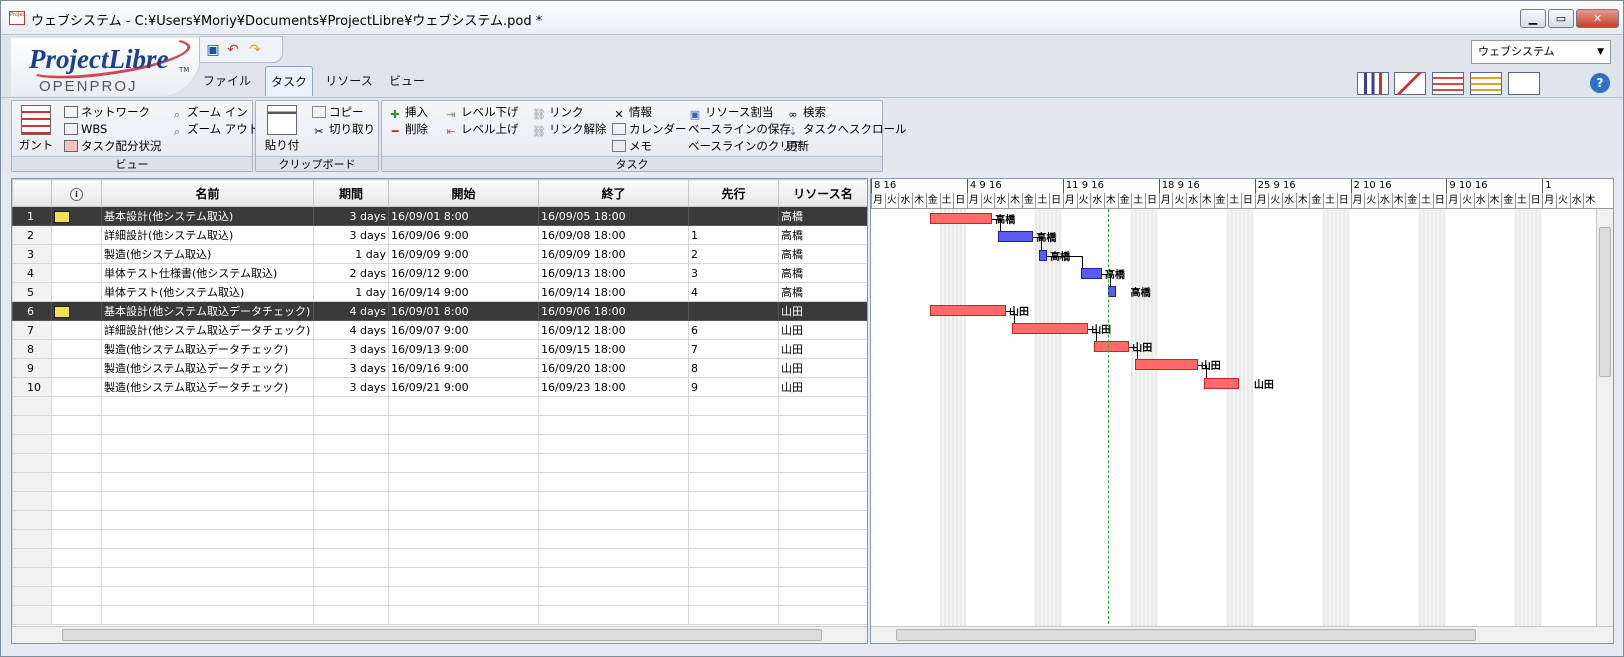 The height and width of the screenshot is (657, 1624). Describe the element at coordinates (613, 273) in the screenshot. I see `finish-cell: 16/09/13 18:00` at that location.